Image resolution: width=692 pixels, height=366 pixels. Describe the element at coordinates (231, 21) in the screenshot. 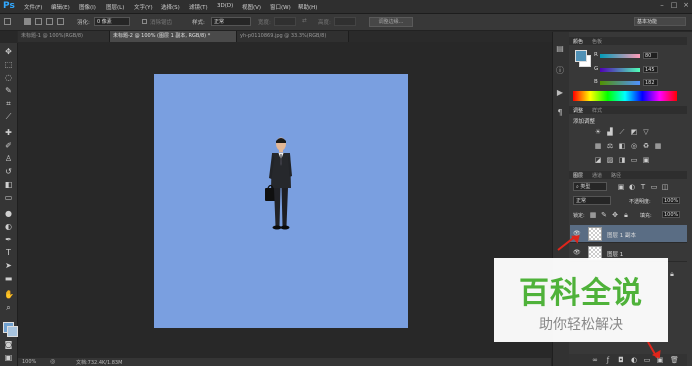

I see `style-select: 正常` at that location.